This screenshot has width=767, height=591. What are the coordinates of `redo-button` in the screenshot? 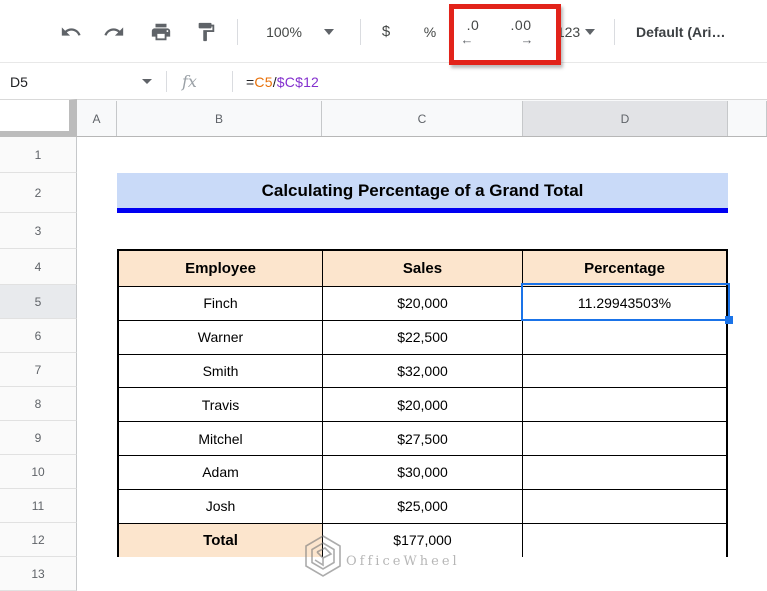 It's located at (114, 31).